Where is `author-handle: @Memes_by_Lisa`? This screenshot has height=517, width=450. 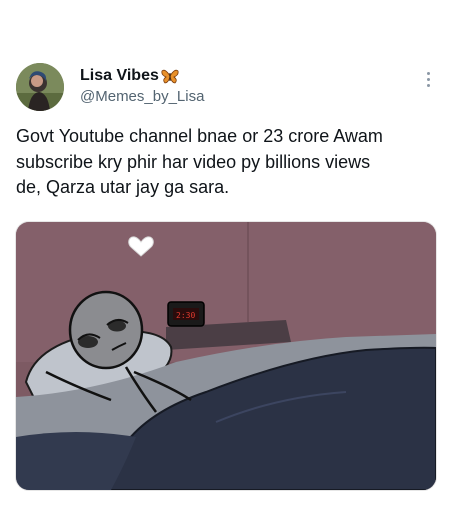 author-handle: @Memes_by_Lisa is located at coordinates (142, 96).